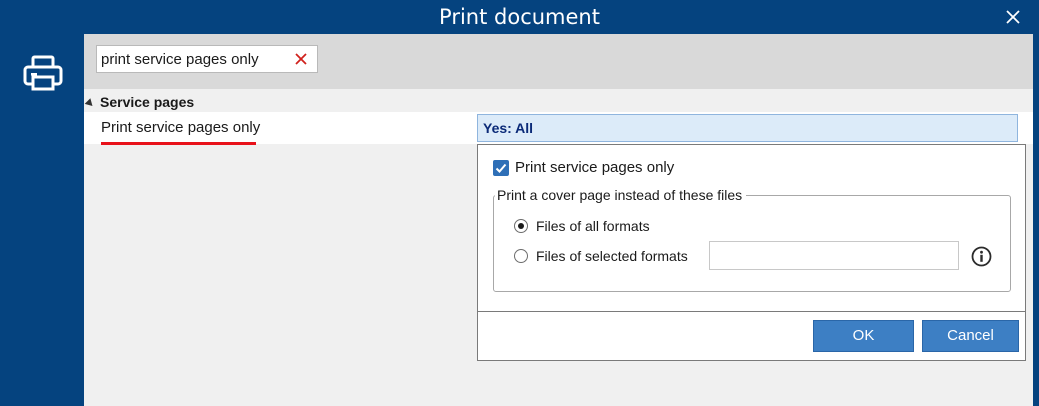 The width and height of the screenshot is (1039, 406). What do you see at coordinates (181, 127) in the screenshot?
I see `property-name: Print service pages only` at bounding box center [181, 127].